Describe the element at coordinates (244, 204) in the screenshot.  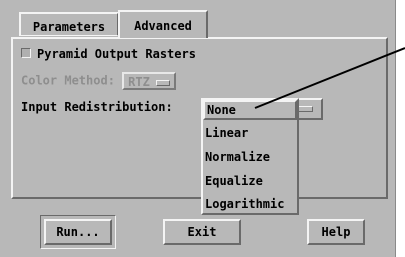
I see `menu-item-logarithmic: Logarithmic` at that location.